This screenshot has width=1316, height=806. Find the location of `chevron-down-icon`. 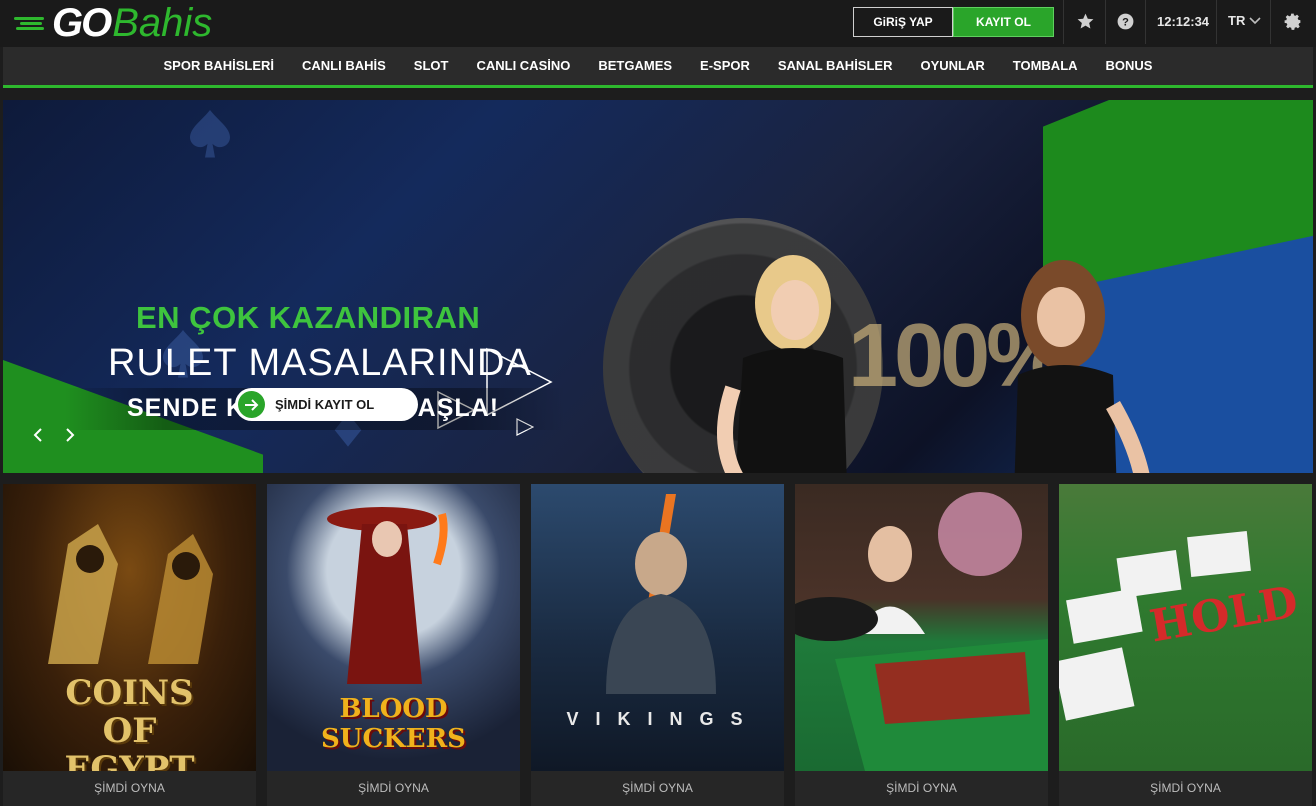

chevron-down-icon is located at coordinates (1255, 20).